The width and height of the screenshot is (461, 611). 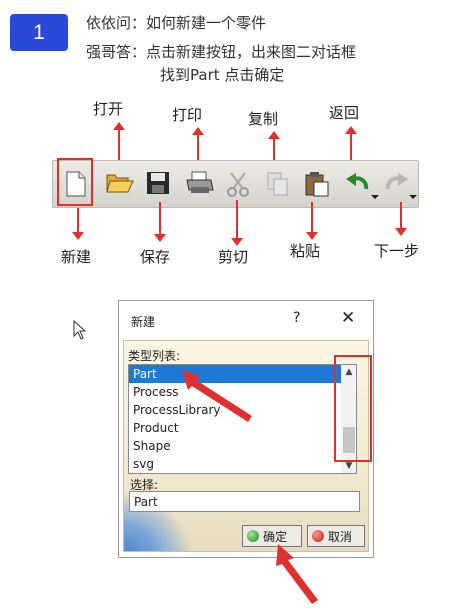 I want to click on copy-button, so click(x=278, y=184).